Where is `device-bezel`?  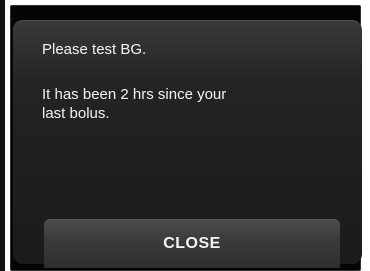 device-bezel is located at coordinates (2, 135).